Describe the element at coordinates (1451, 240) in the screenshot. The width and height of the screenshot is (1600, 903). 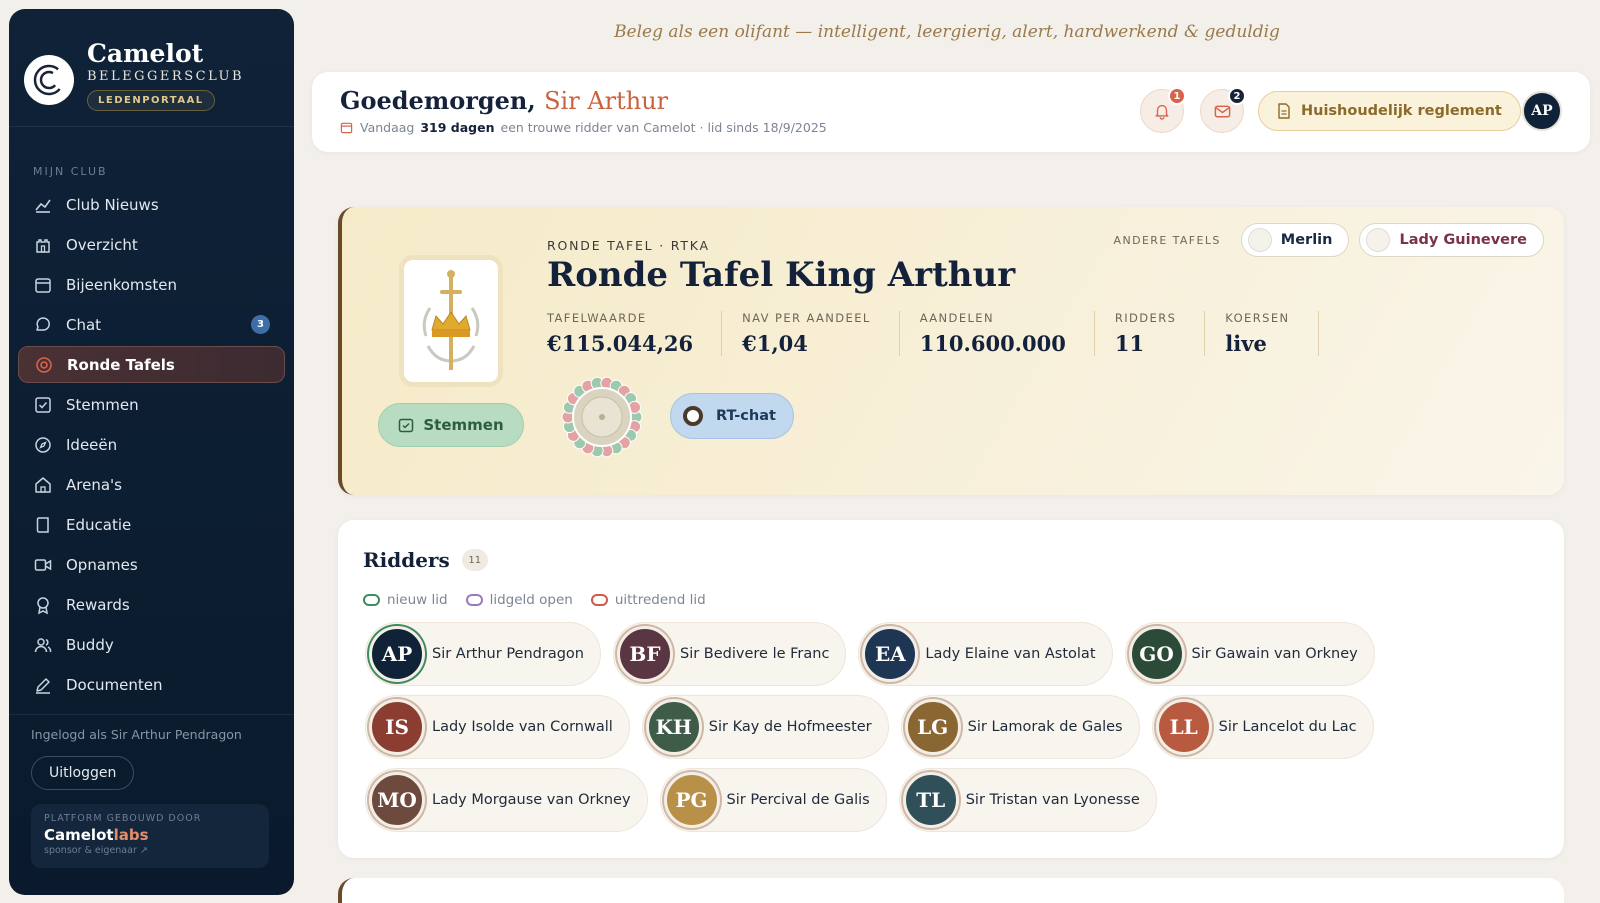
I see `other-table-lady-guinevere: Lady Guinevere` at that location.